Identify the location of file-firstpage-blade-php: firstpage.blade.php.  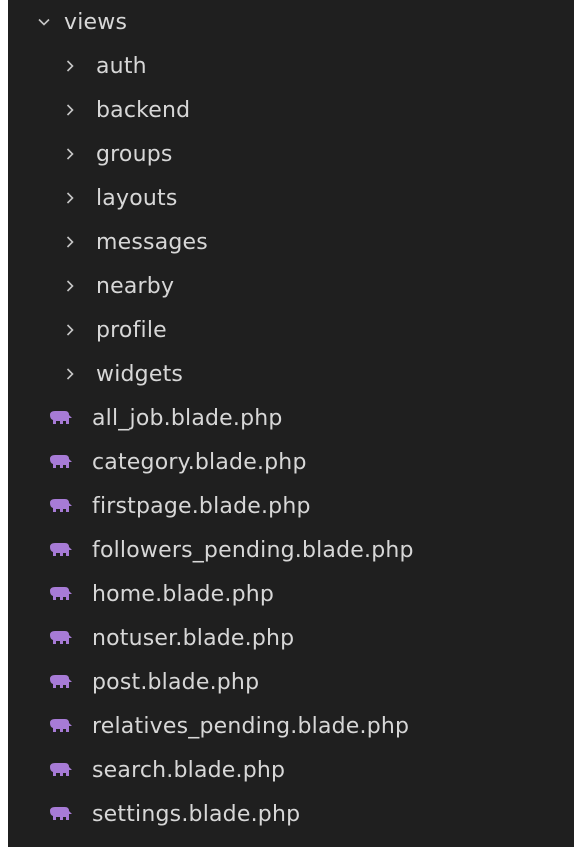
(291, 506).